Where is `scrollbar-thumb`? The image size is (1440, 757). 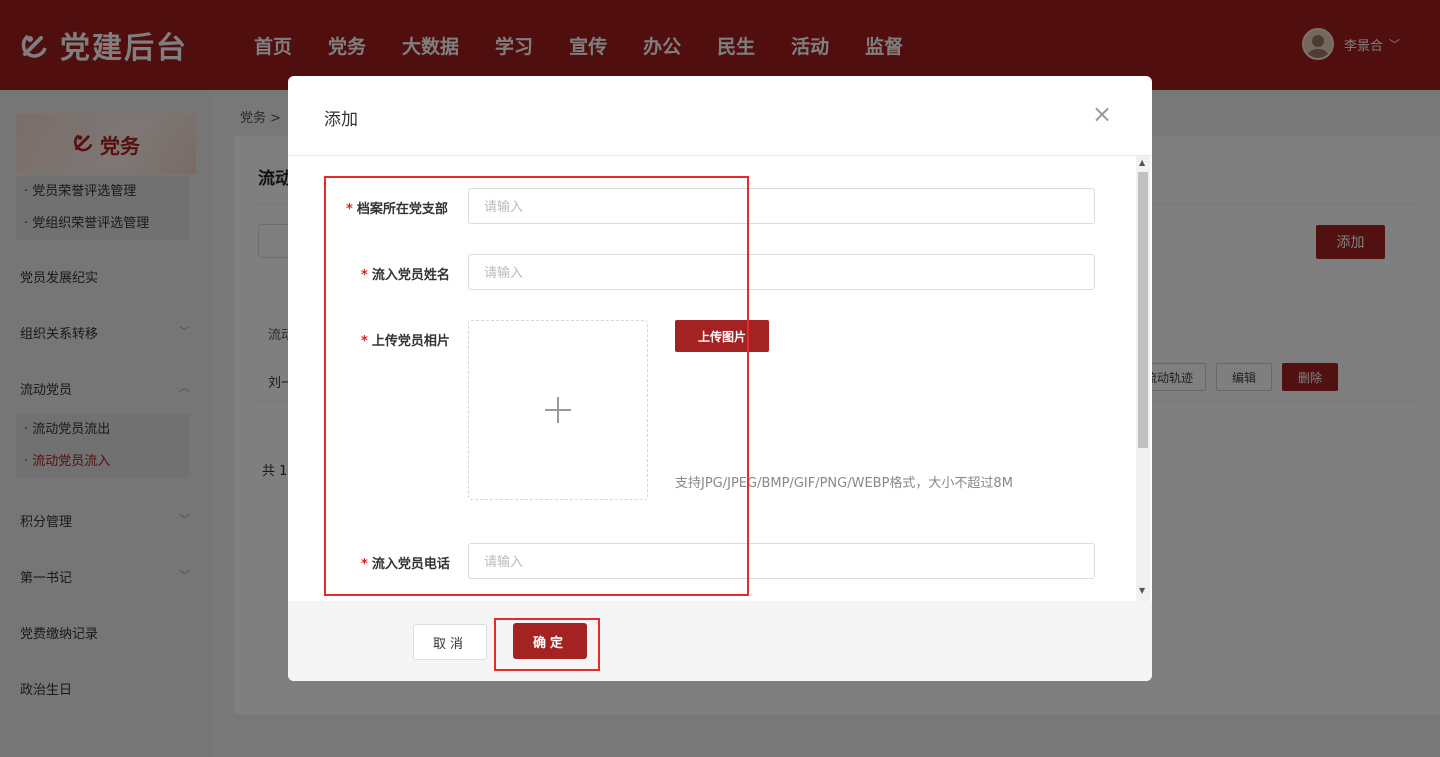 scrollbar-thumb is located at coordinates (1143, 310).